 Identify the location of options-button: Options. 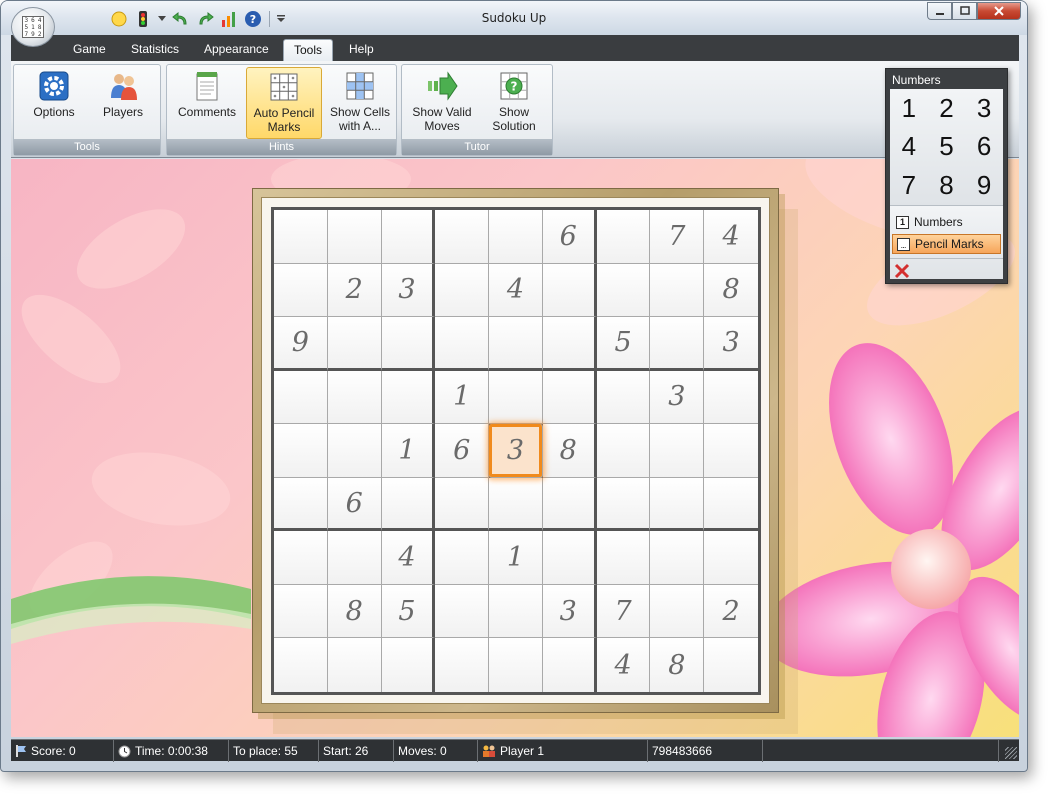
(54, 103).